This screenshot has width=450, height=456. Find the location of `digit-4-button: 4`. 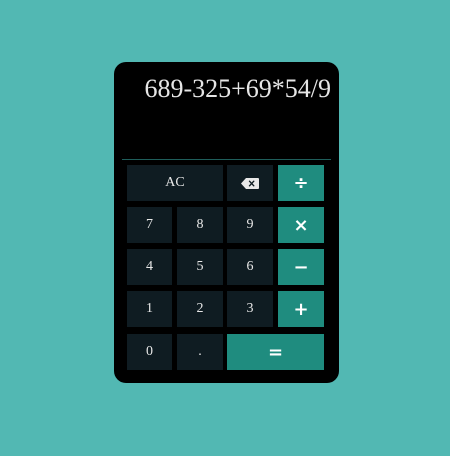

digit-4-button: 4 is located at coordinates (149, 267).